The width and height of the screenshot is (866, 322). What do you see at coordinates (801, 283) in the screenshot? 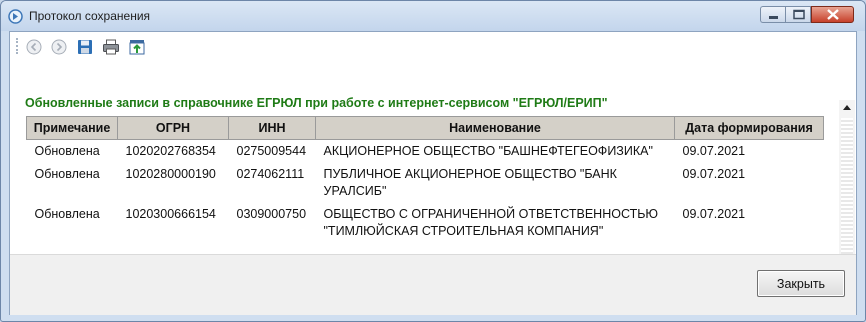
I see `close-button: Закрыть` at bounding box center [801, 283].